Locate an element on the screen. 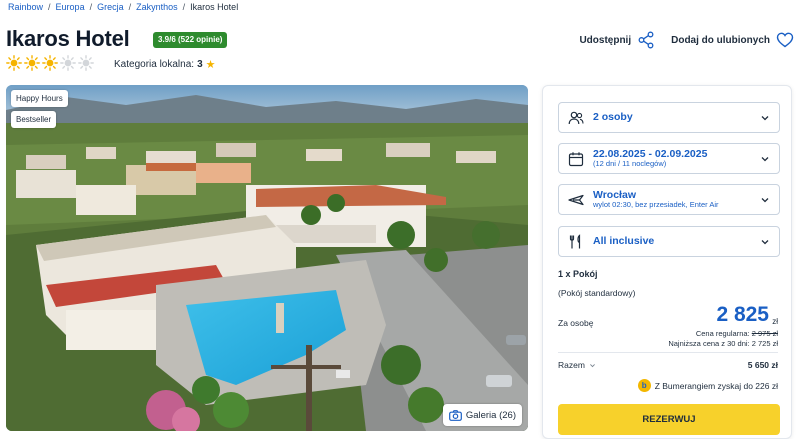  bumerang-icon: b is located at coordinates (644, 385).